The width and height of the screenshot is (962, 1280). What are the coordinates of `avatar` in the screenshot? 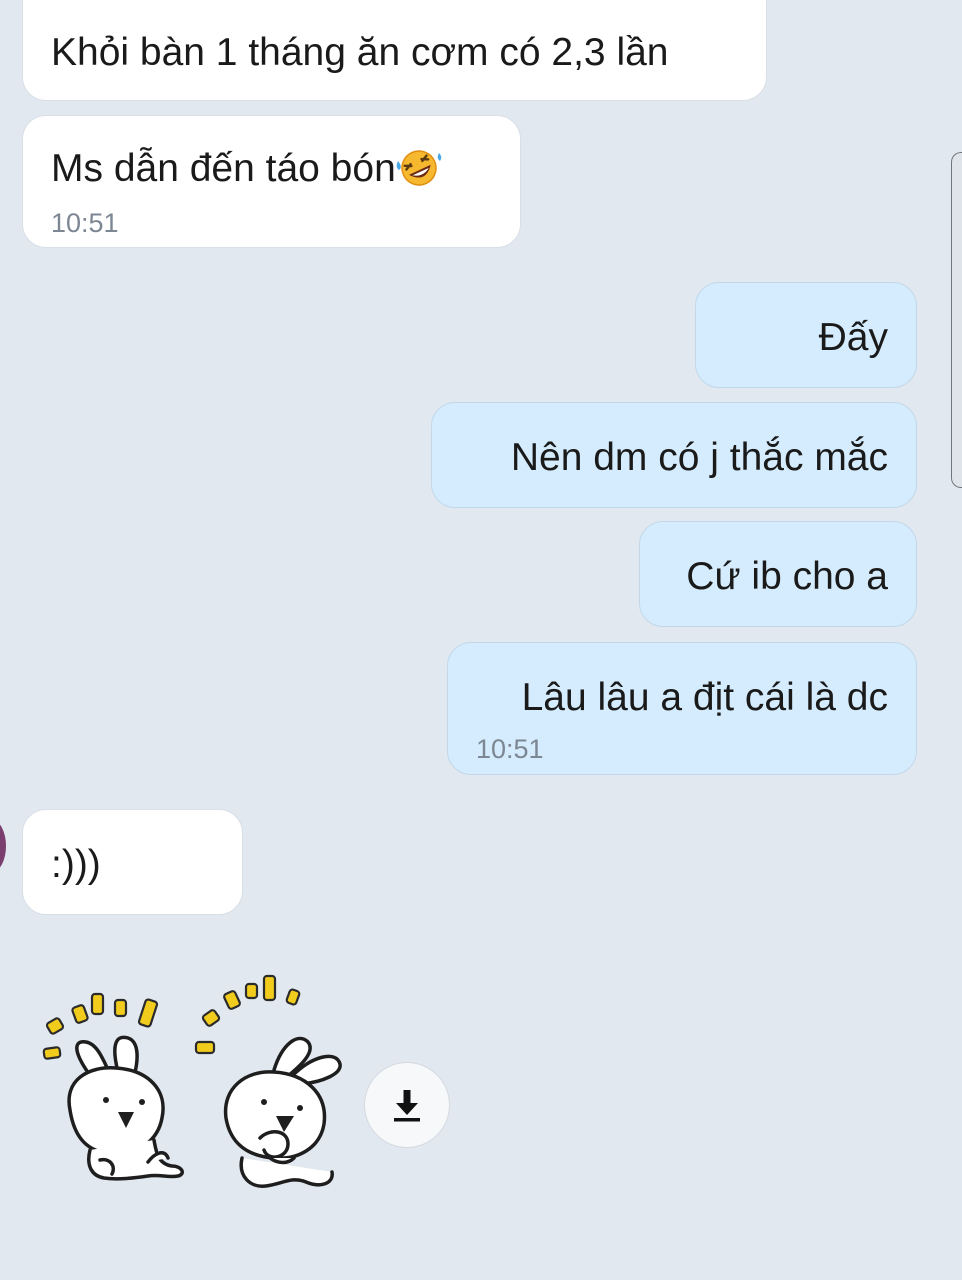 It's located at (3, 846).